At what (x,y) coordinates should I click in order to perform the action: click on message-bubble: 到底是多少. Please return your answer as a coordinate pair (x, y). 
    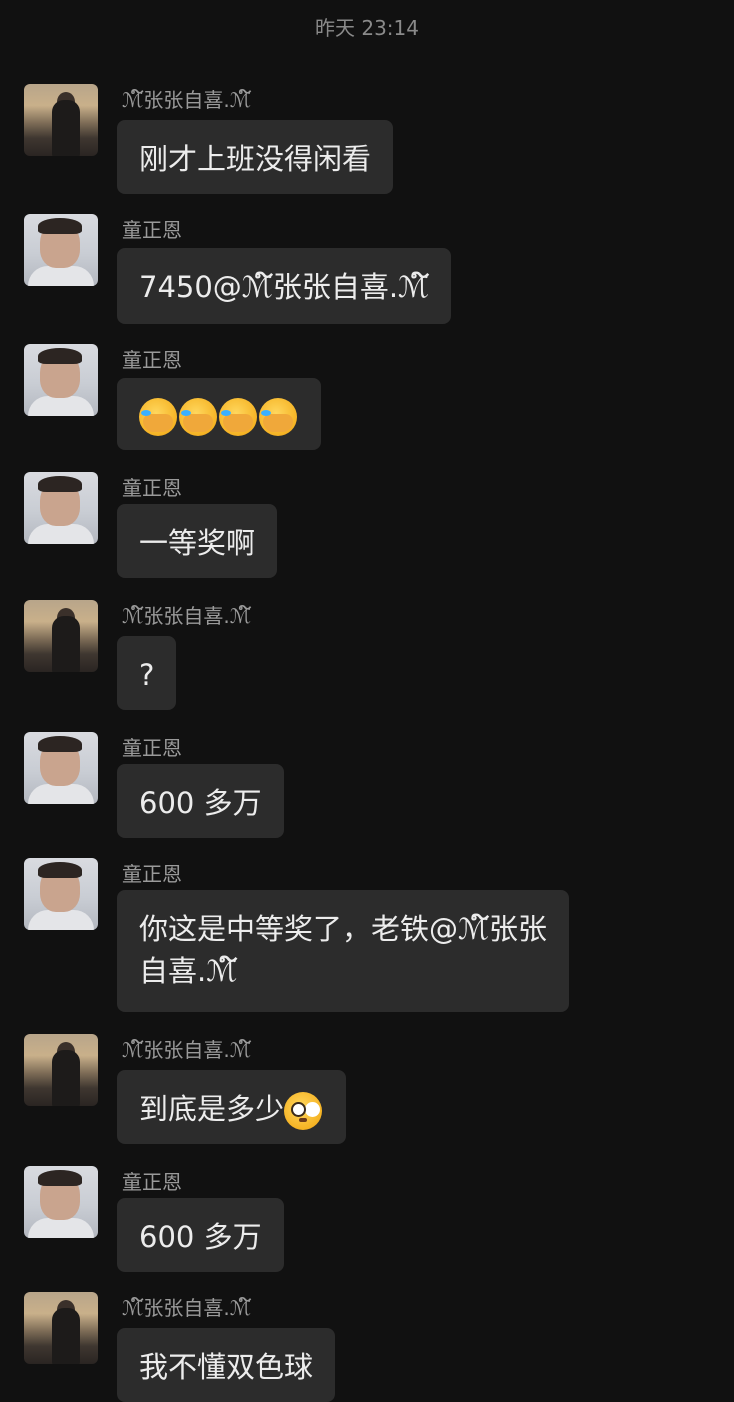
    Looking at the image, I should click on (232, 1107).